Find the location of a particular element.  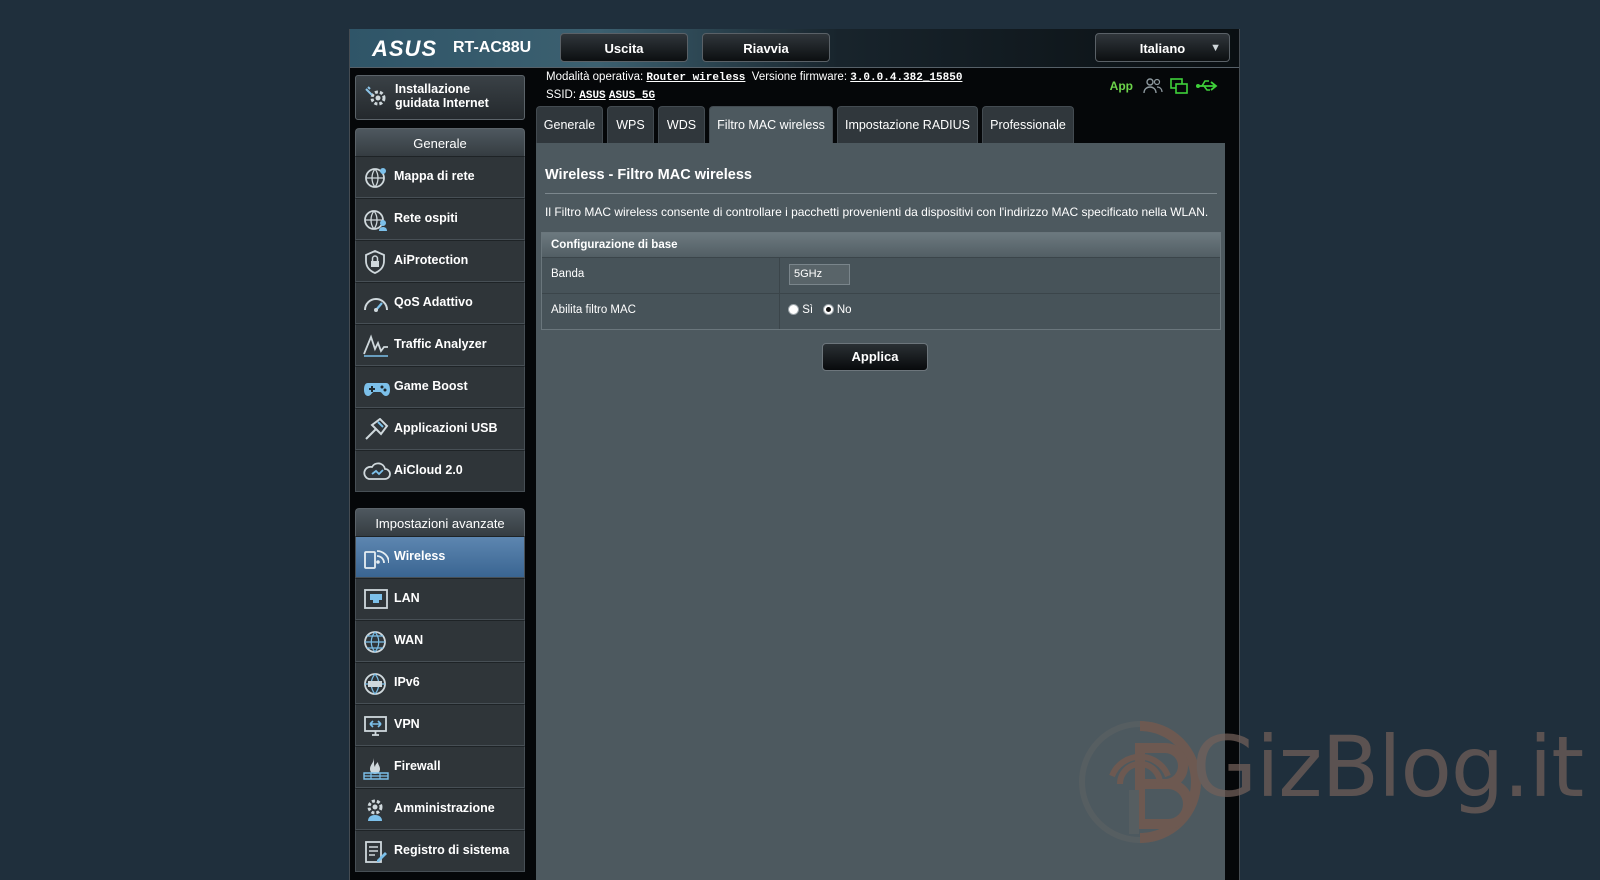

tab-wps: WPS is located at coordinates (630, 124).